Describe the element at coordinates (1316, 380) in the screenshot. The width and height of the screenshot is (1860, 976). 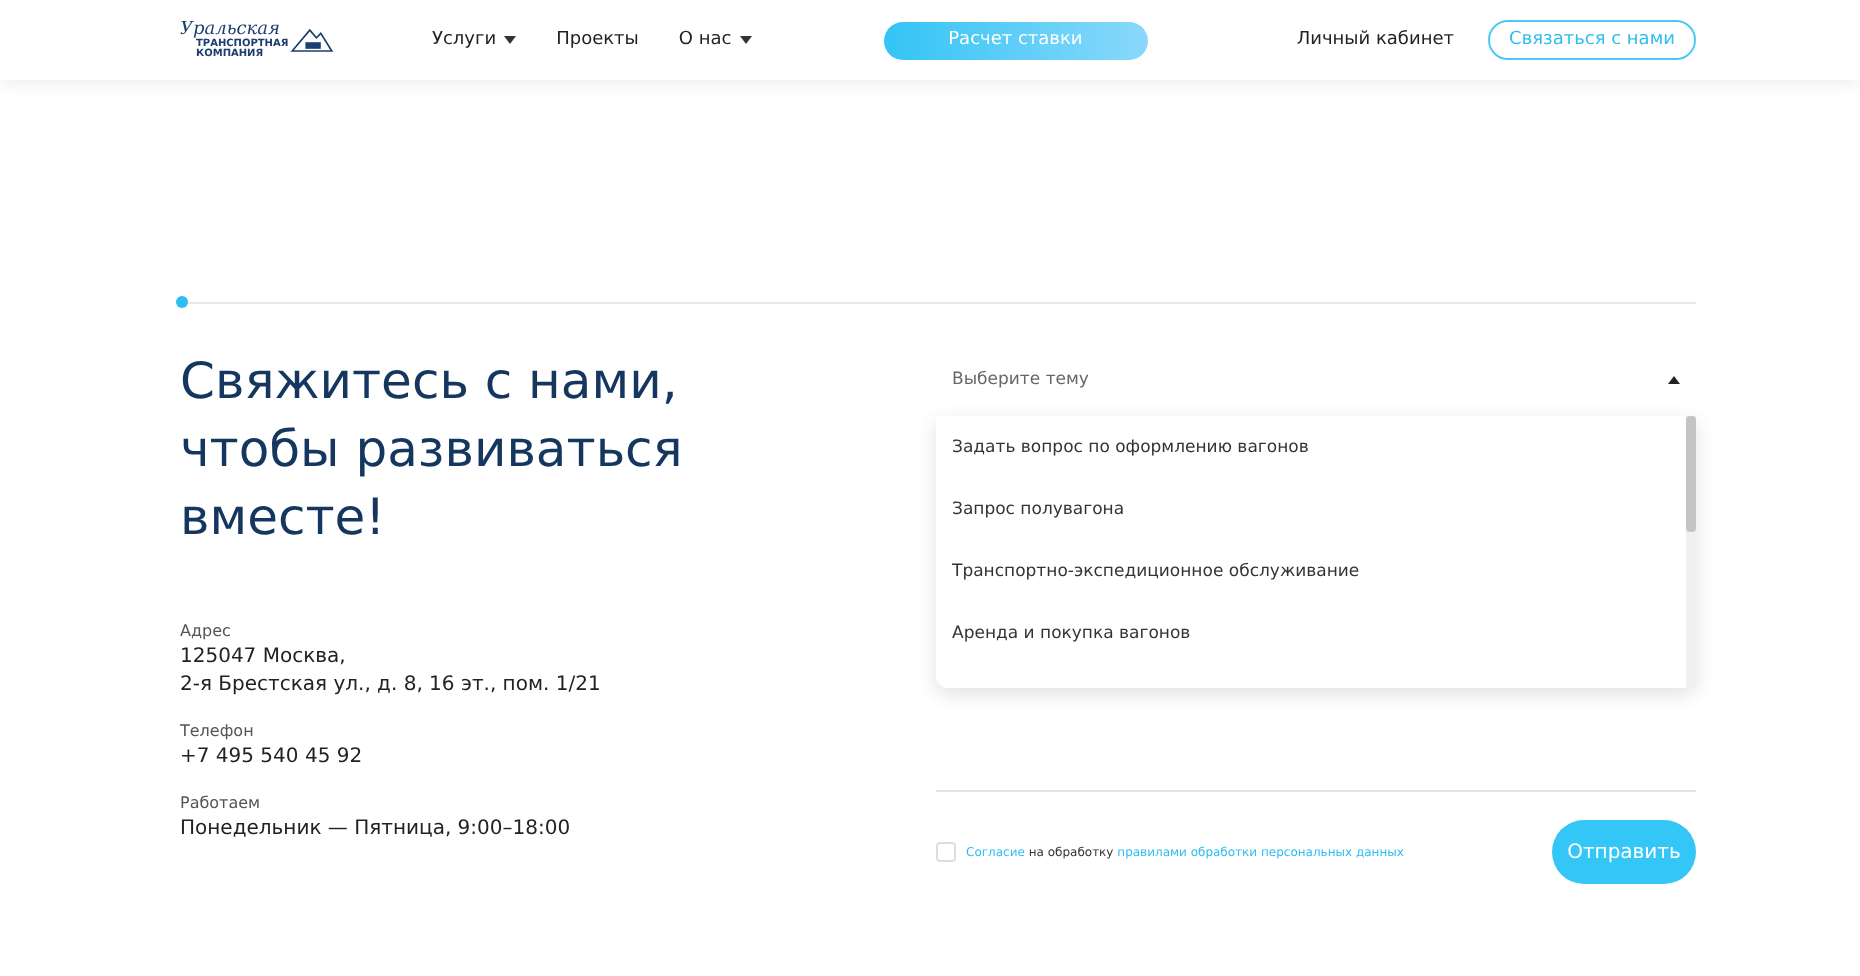
I see `topic-select: Выберите тему` at that location.